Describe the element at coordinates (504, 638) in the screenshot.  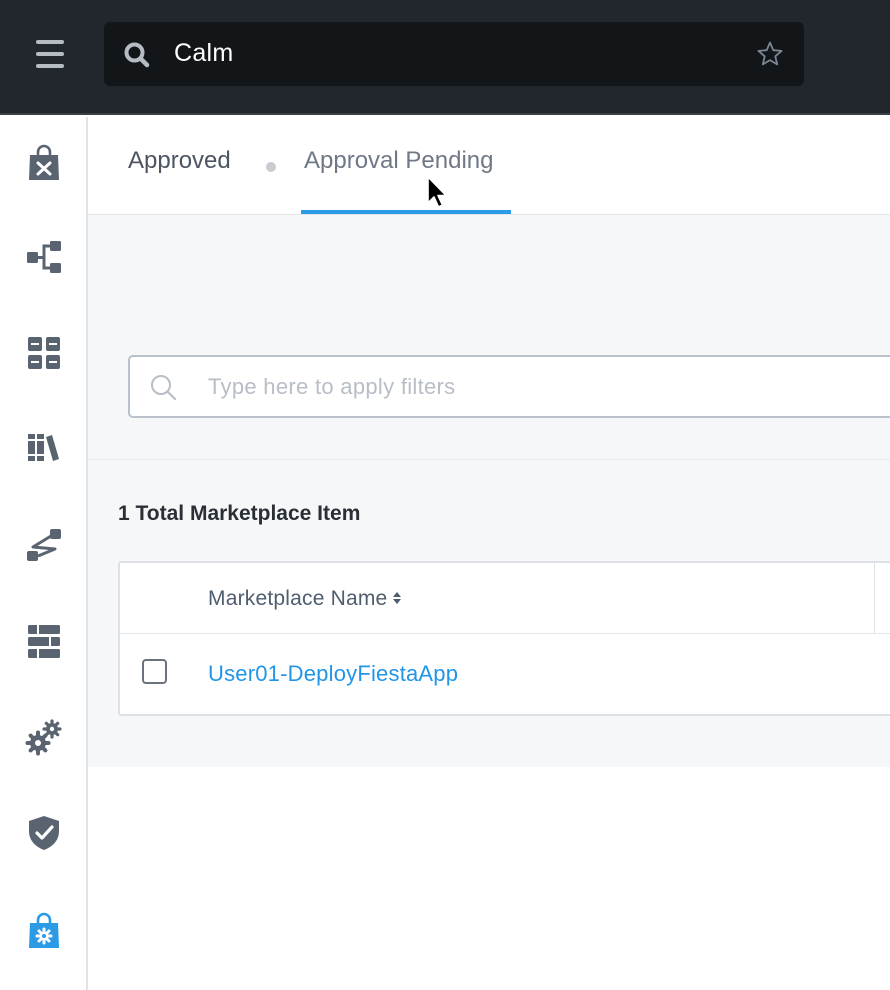
I see `marketplace-items-table: Marketplace Name User01-DeployFiestaApp` at that location.